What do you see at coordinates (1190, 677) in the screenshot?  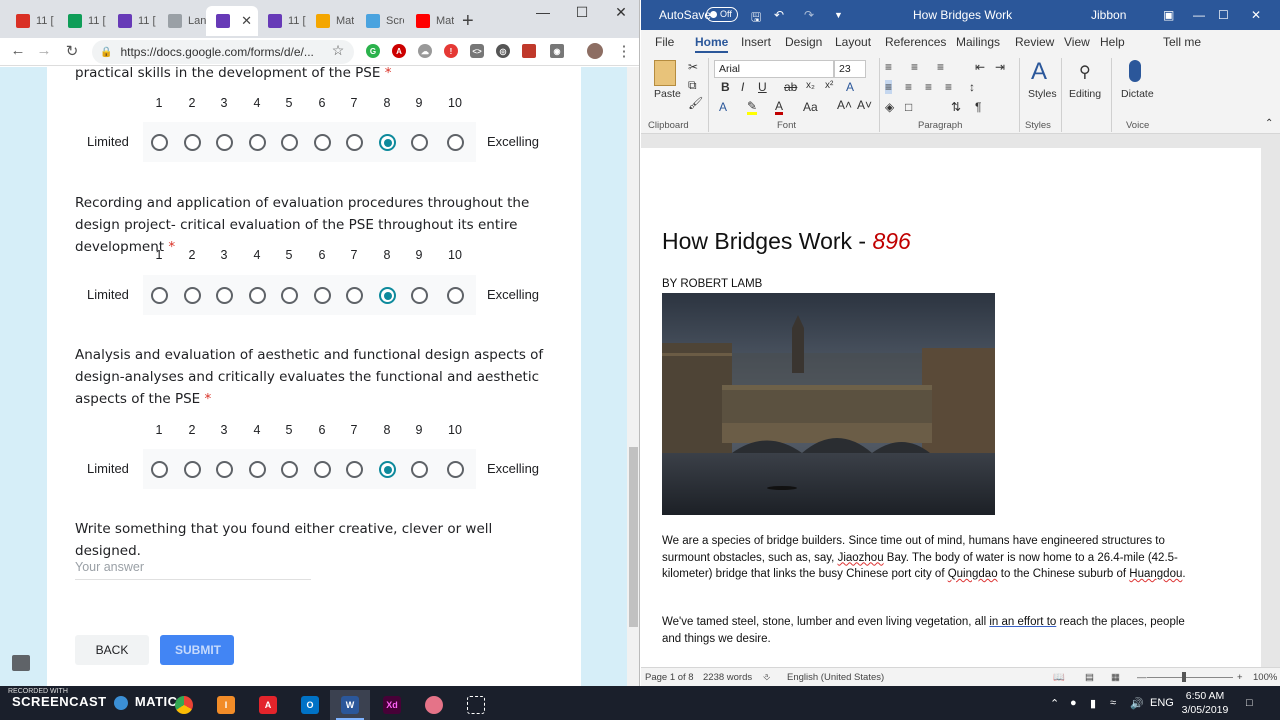 I see `zoom-slider` at bounding box center [1190, 677].